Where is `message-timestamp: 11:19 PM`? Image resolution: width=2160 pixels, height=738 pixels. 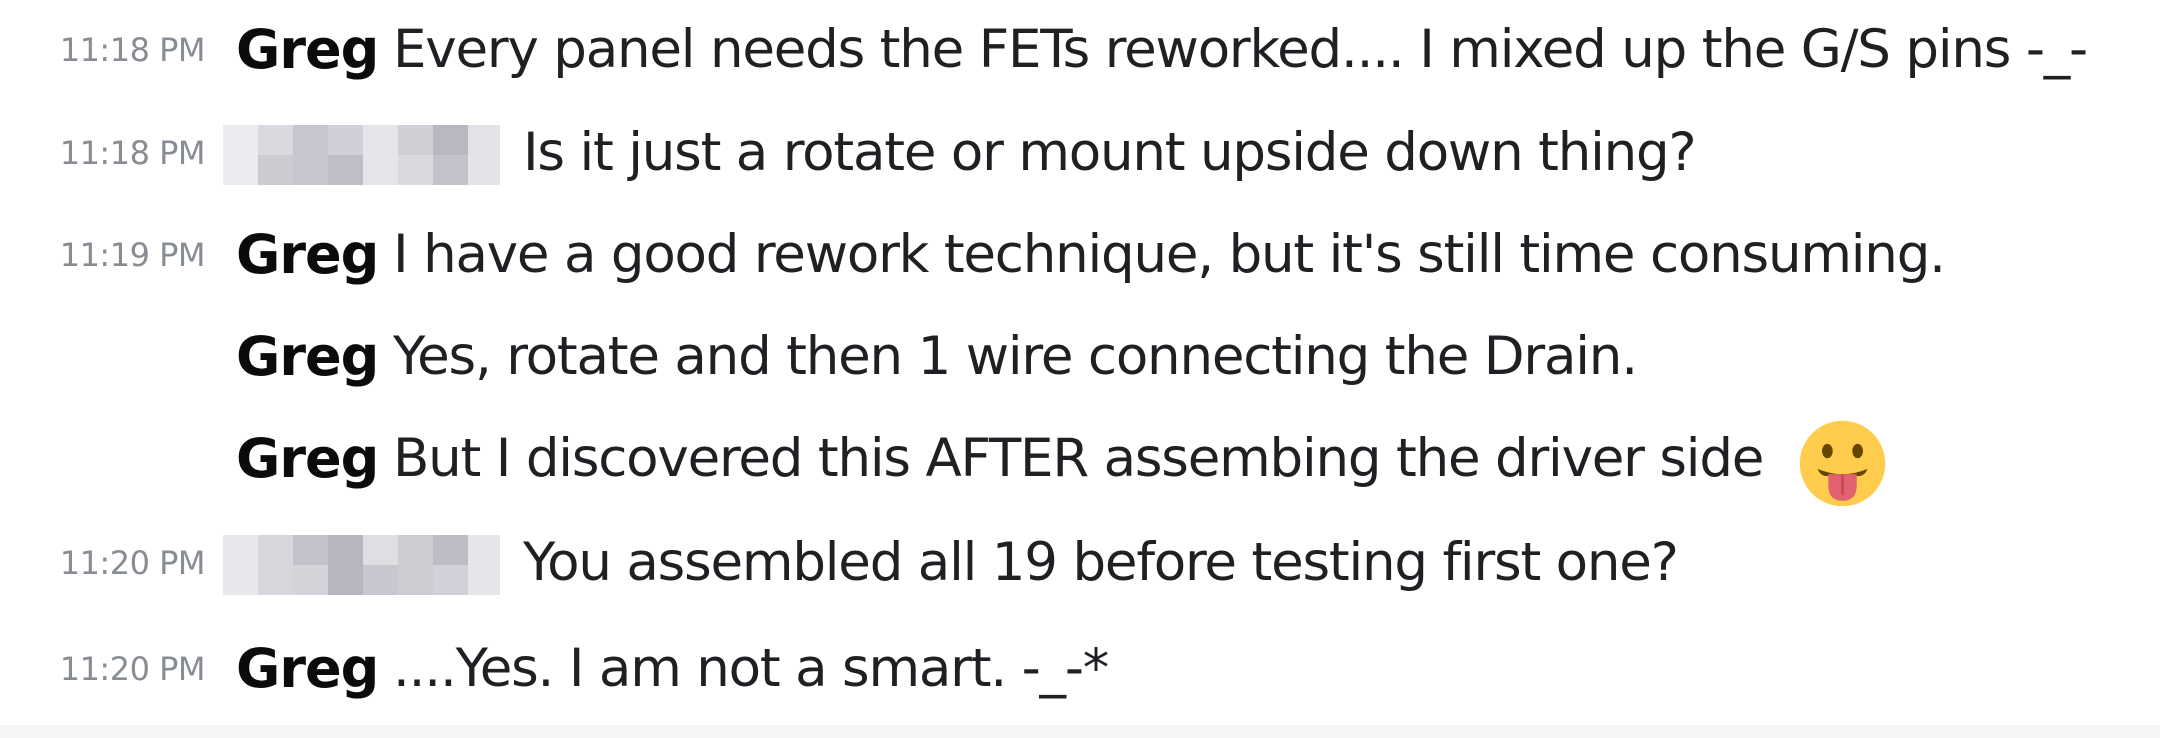 message-timestamp: 11:19 PM is located at coordinates (133, 255).